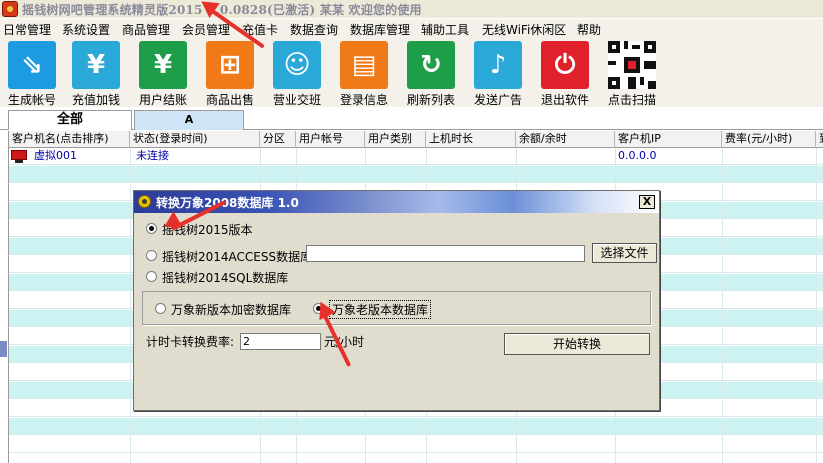  I want to click on generate-account-button: ⇘ 生成帐号, so click(32, 73).